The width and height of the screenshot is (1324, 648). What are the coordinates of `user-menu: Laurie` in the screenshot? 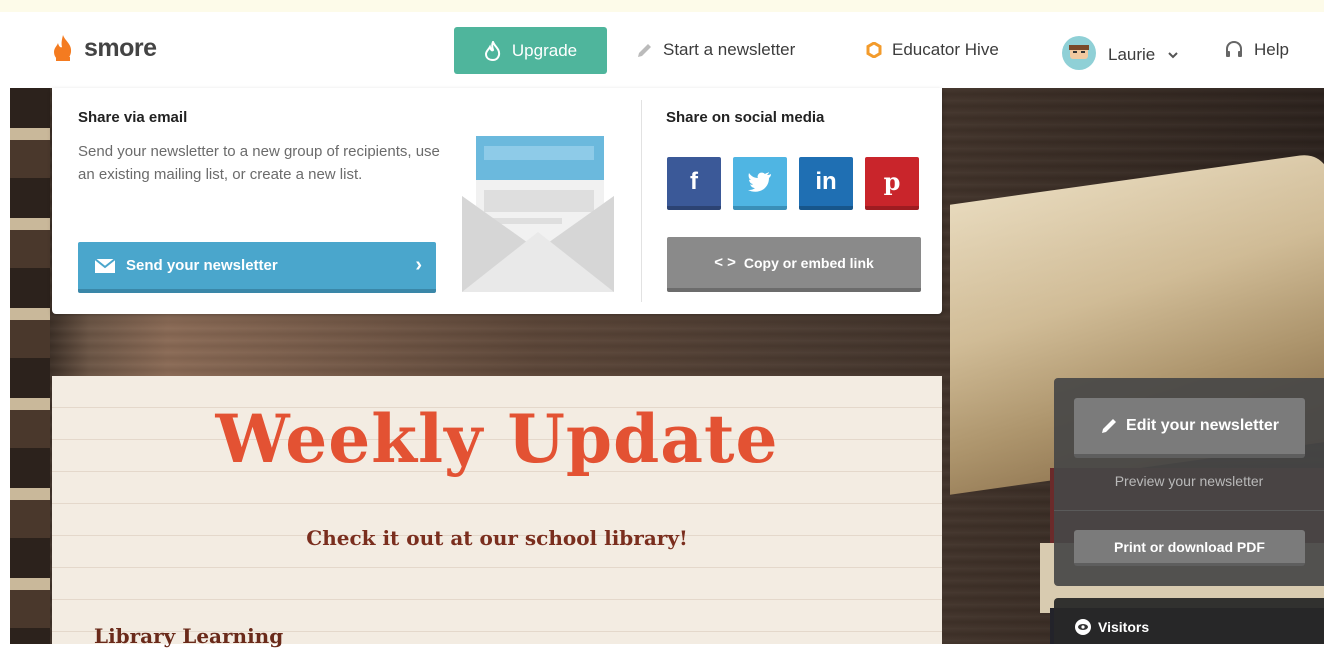 It's located at (1120, 53).